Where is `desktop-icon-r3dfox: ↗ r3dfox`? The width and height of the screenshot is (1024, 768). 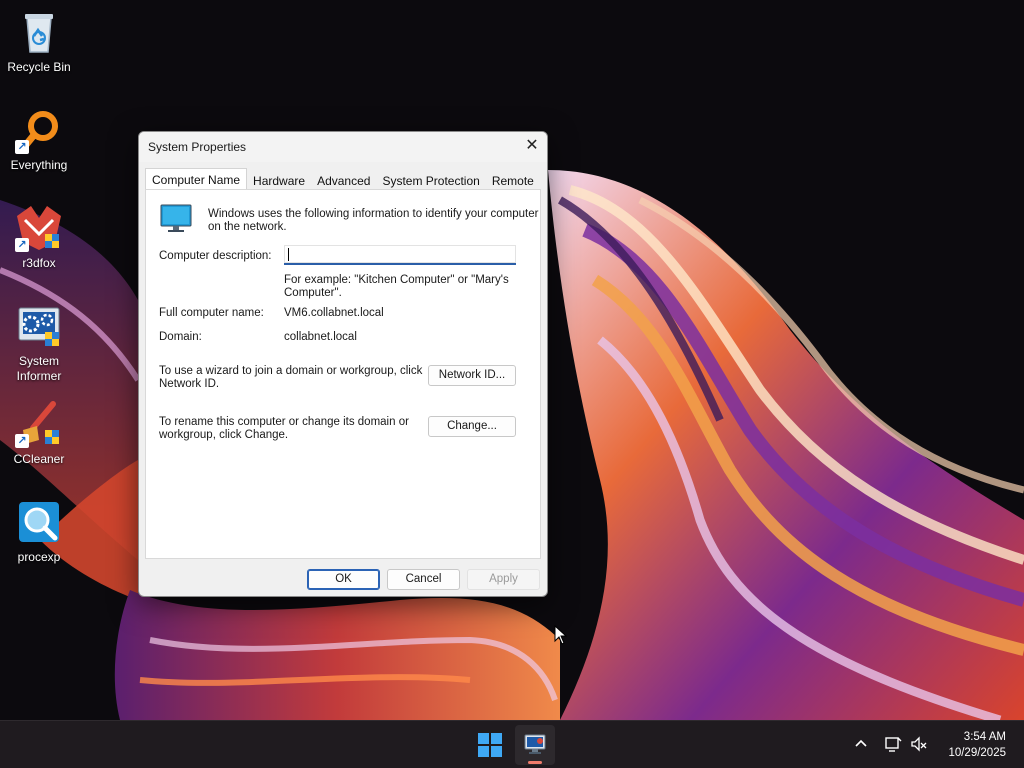 desktop-icon-r3dfox: ↗ r3dfox is located at coordinates (39, 237).